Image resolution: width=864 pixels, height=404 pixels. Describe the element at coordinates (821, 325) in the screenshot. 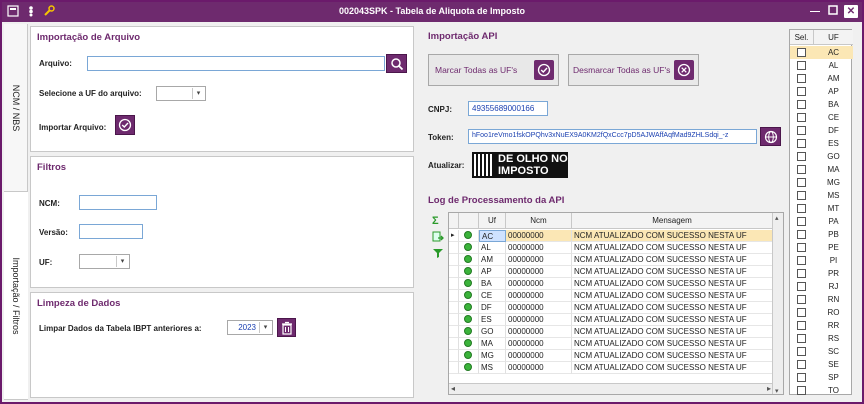

I see `uf-list-item: RR` at that location.